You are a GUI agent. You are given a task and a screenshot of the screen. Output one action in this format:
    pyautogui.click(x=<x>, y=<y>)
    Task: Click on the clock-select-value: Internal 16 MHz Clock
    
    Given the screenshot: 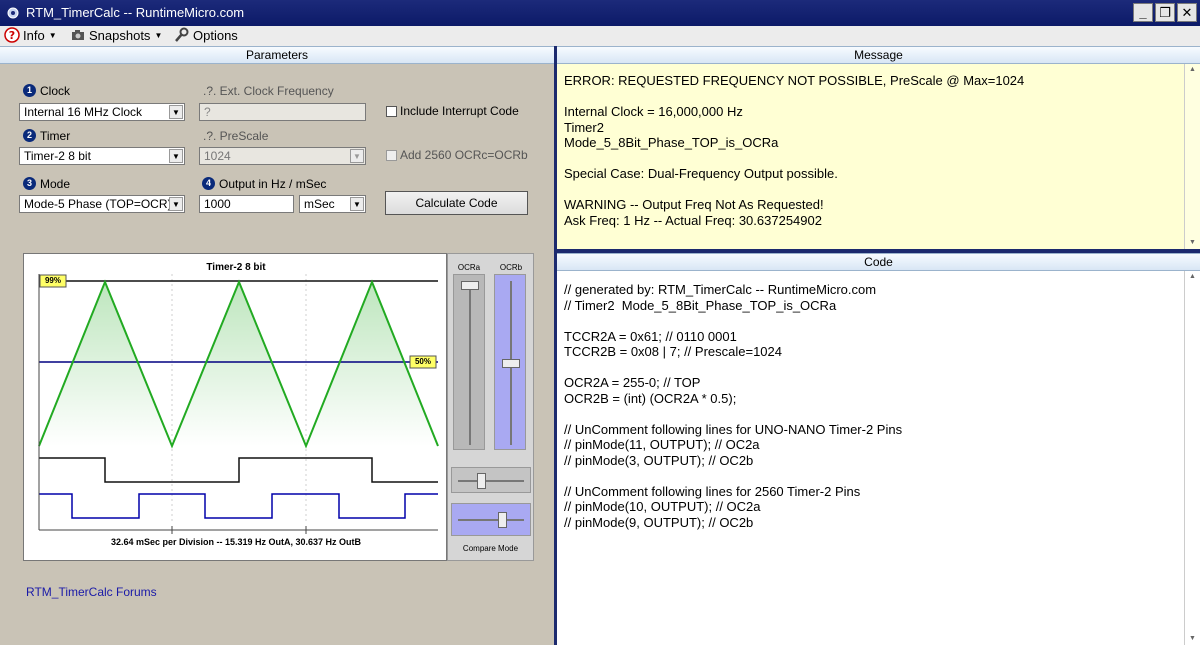 What is the action you would take?
    pyautogui.click(x=83, y=112)
    